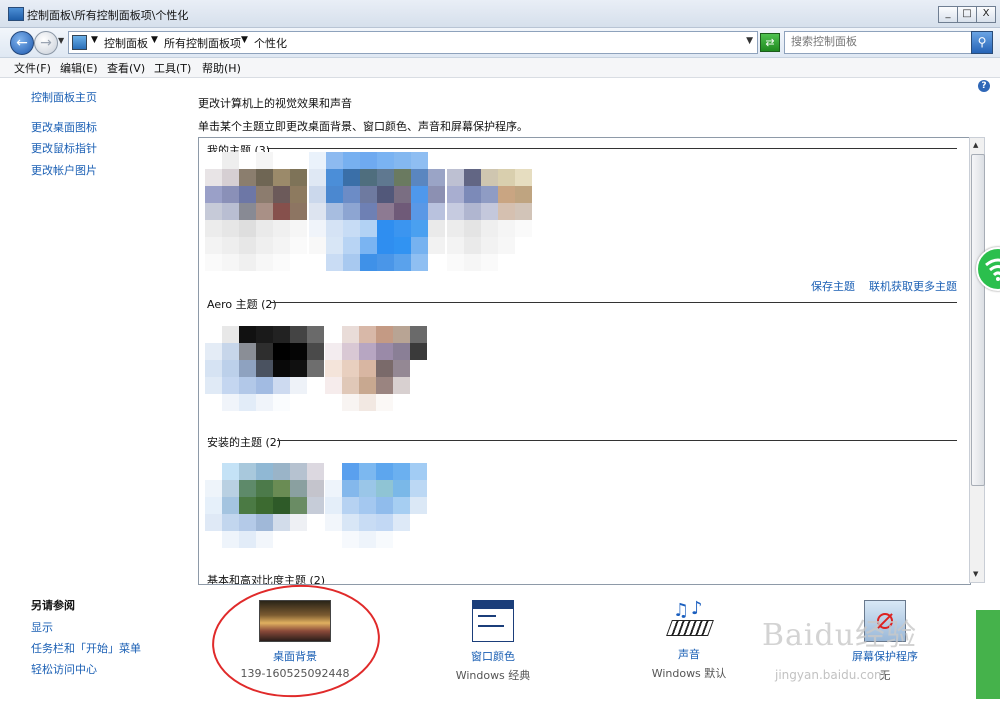  I want to click on window-color-label: 窗口颜色, so click(493, 656).